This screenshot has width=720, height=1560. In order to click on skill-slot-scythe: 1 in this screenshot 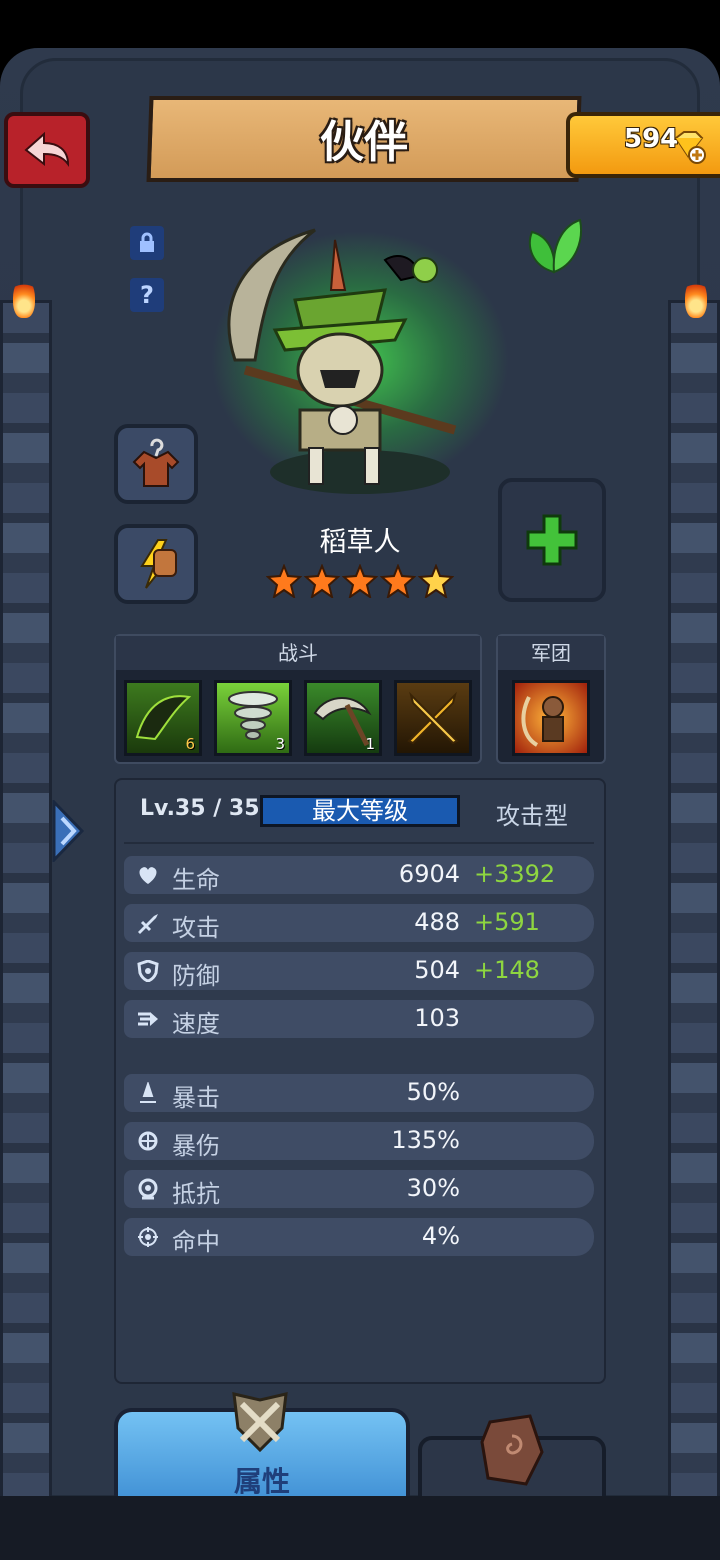, I will do `click(343, 718)`.